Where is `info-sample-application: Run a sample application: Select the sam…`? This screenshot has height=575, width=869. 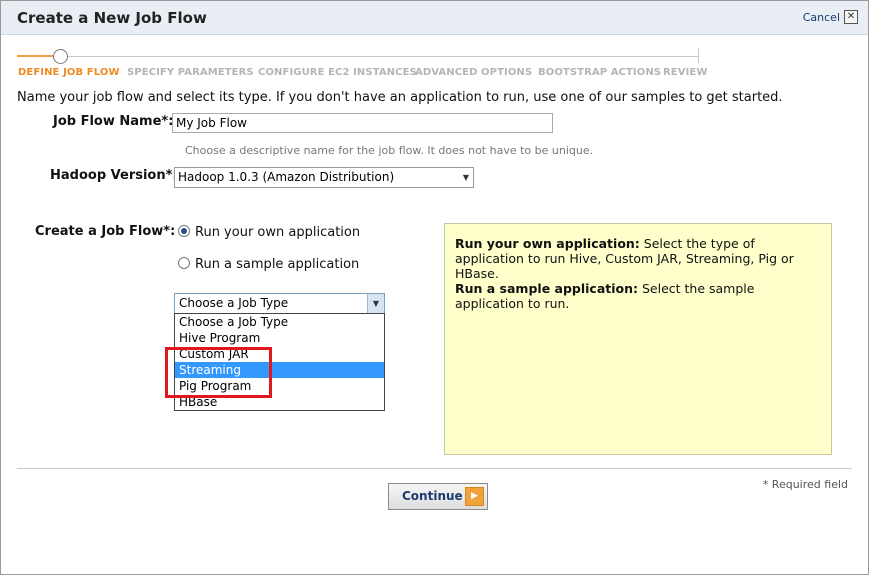
info-sample-application: Run a sample application: Select the sam… is located at coordinates (638, 296).